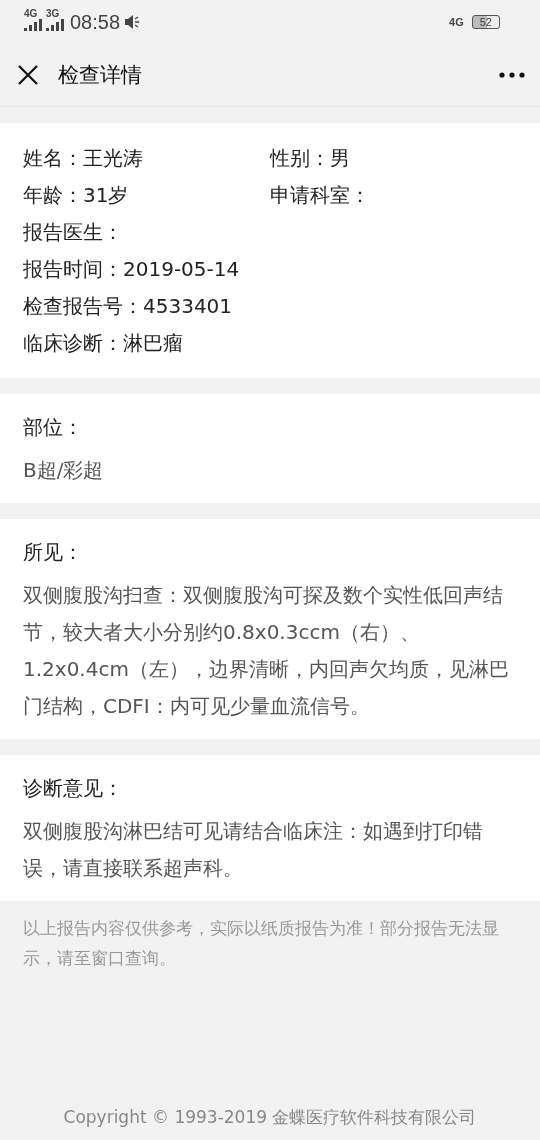  I want to click on disclaimer-text: 以上报告内容仅供参考，实际以纸质报告为准！部分报告无法显示，请至窗口查询。, so click(261, 943).